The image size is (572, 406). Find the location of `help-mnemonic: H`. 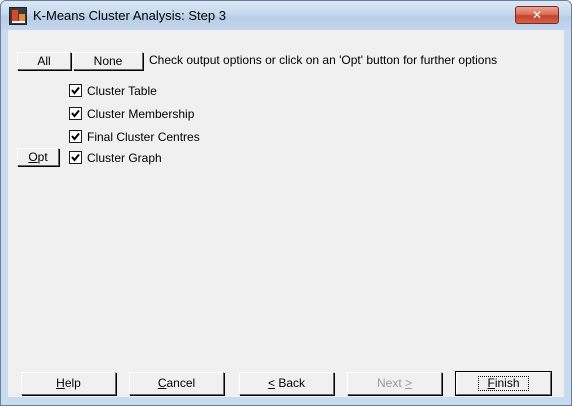

help-mnemonic: H is located at coordinates (60, 383).